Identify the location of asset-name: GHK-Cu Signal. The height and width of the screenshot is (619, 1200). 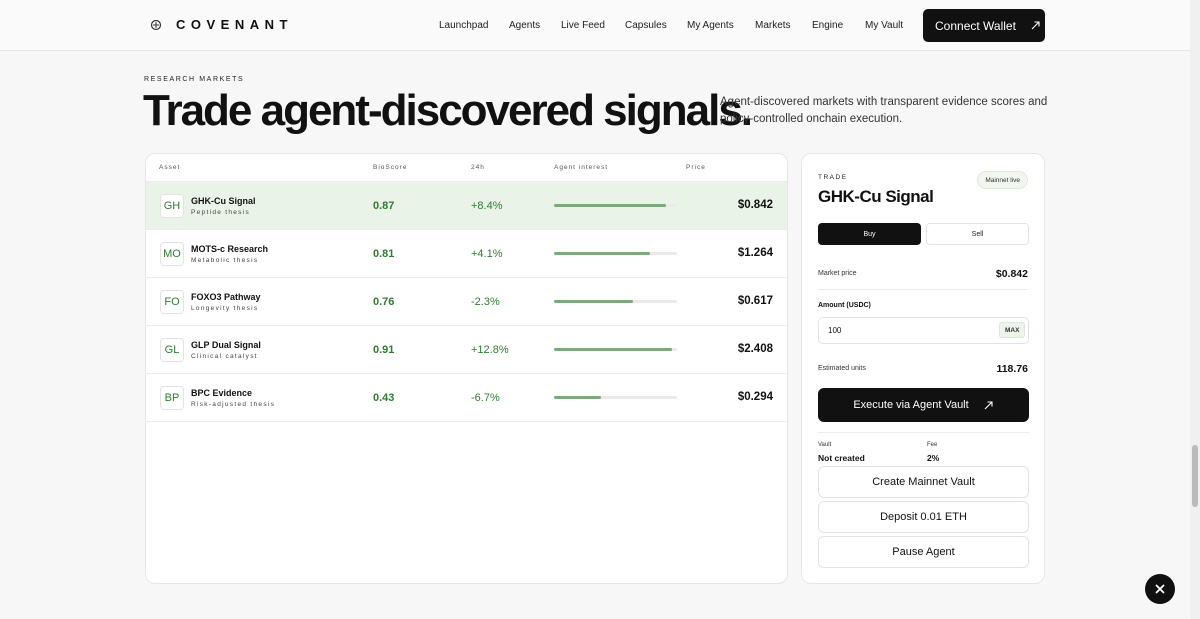
(223, 201).